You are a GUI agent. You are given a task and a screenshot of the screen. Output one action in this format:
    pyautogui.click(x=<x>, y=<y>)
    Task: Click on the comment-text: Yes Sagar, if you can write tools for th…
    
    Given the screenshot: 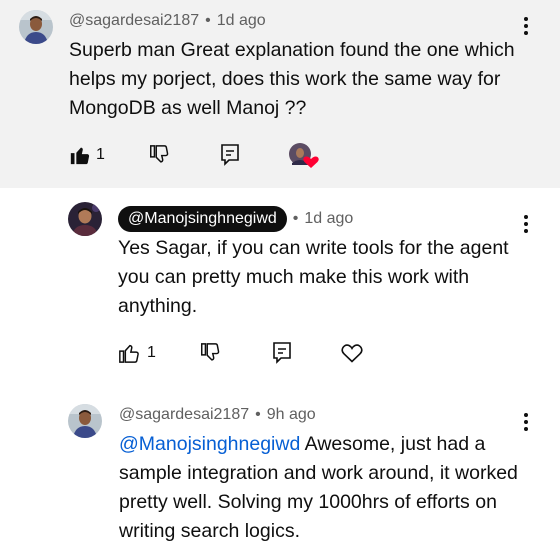 What is the action you would take?
    pyautogui.click(x=313, y=277)
    